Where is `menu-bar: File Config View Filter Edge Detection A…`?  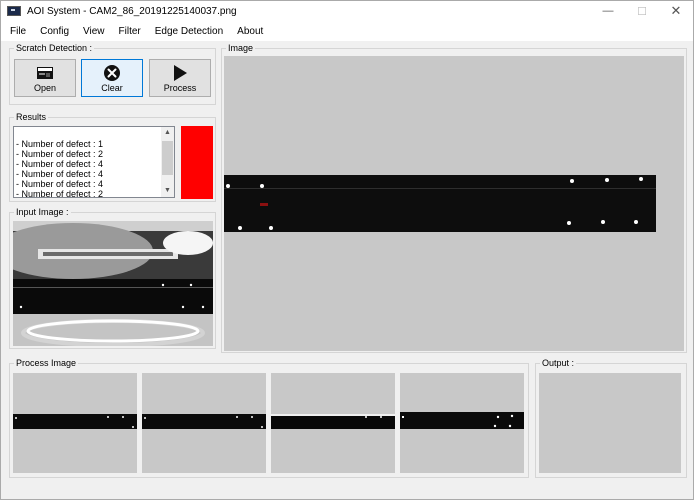
menu-bar: File Config View Filter Edge Detection A… is located at coordinates (347, 31).